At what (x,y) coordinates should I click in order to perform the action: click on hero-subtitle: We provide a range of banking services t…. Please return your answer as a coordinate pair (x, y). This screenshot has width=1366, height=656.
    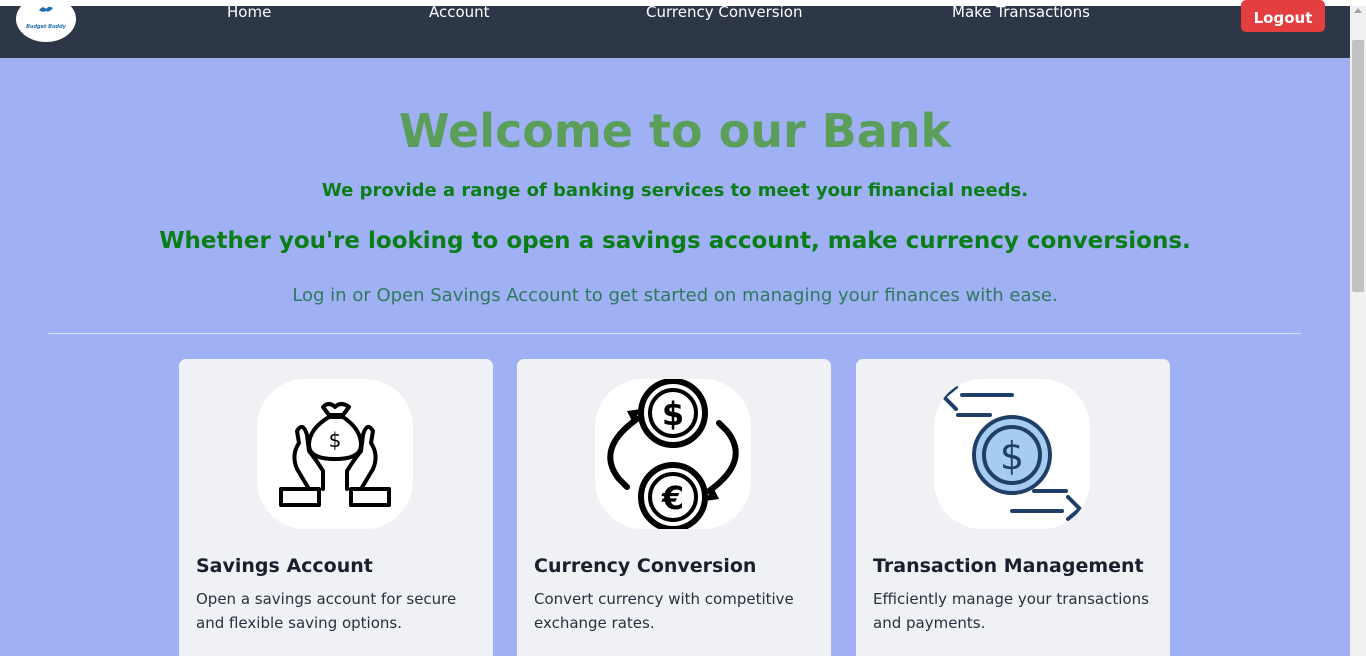
    Looking at the image, I should click on (675, 190).